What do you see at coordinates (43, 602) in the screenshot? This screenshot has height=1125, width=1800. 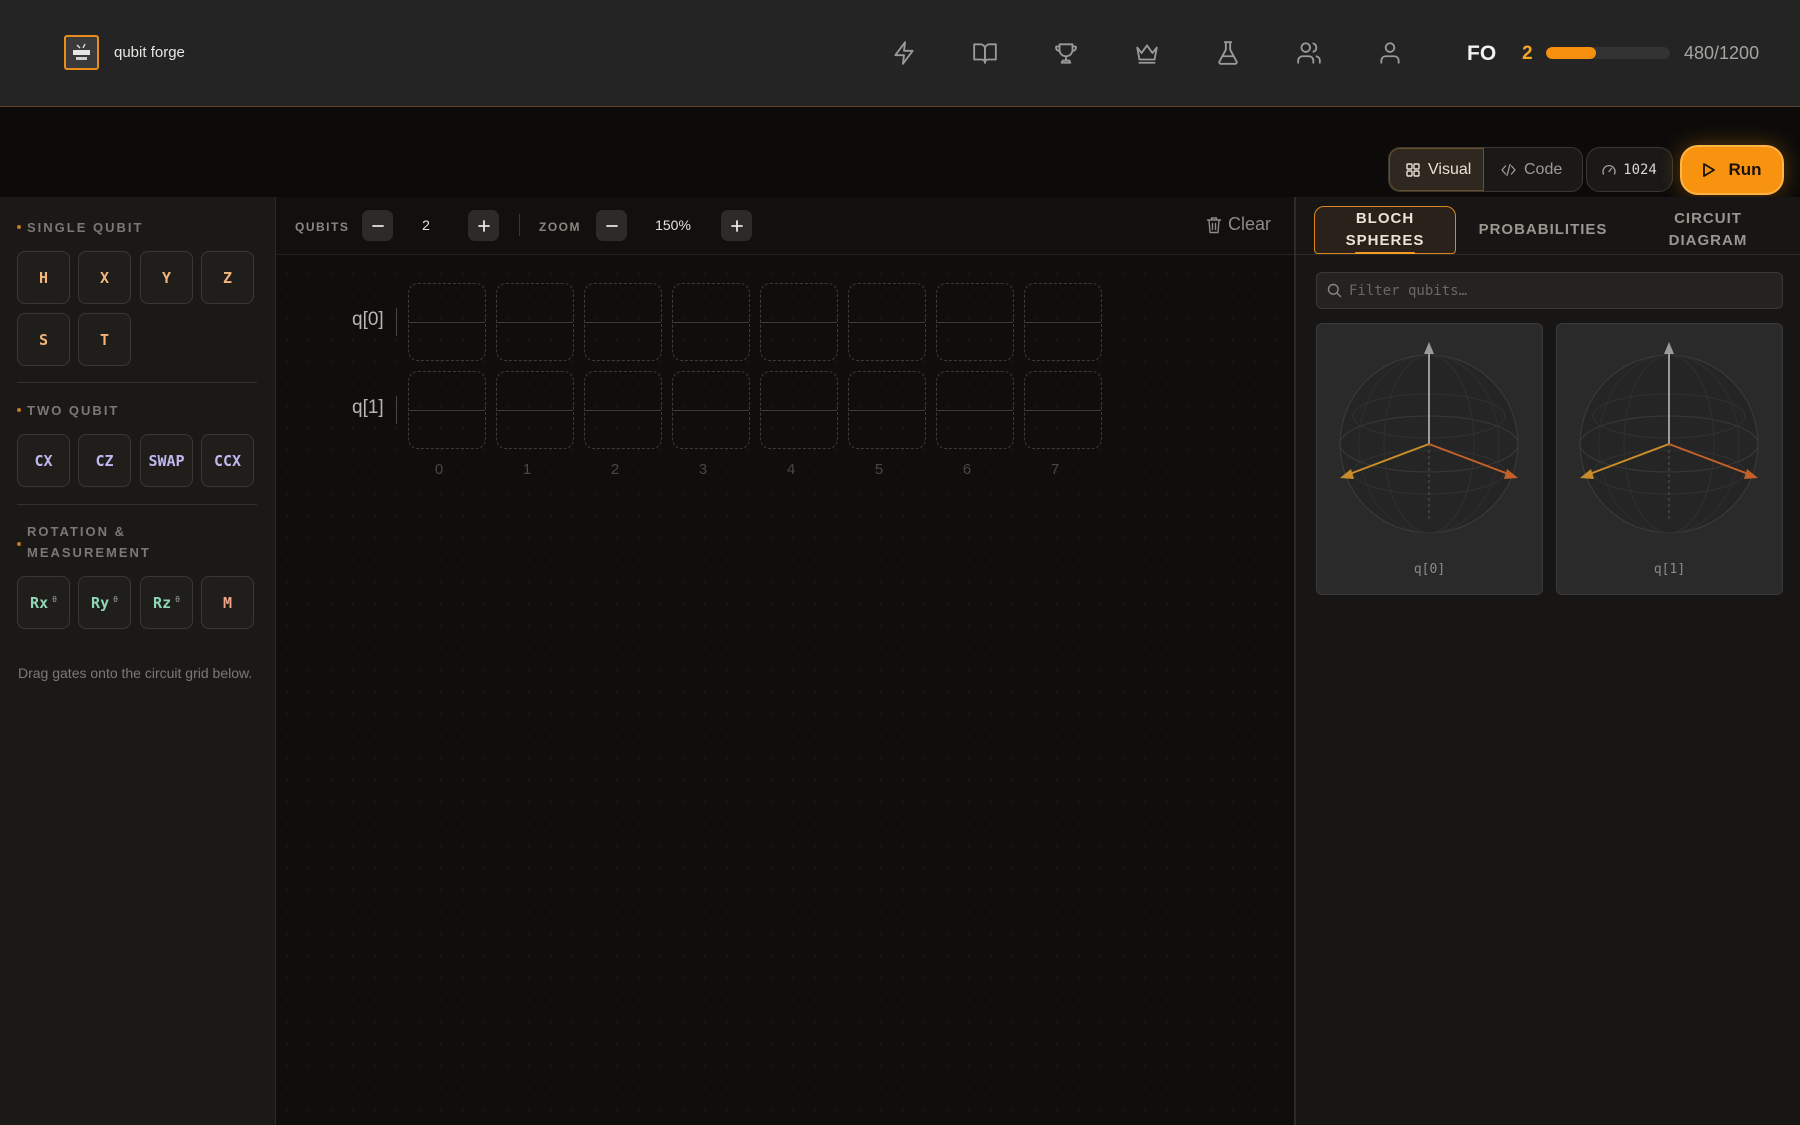 I see `gate-rx: Rx θ` at bounding box center [43, 602].